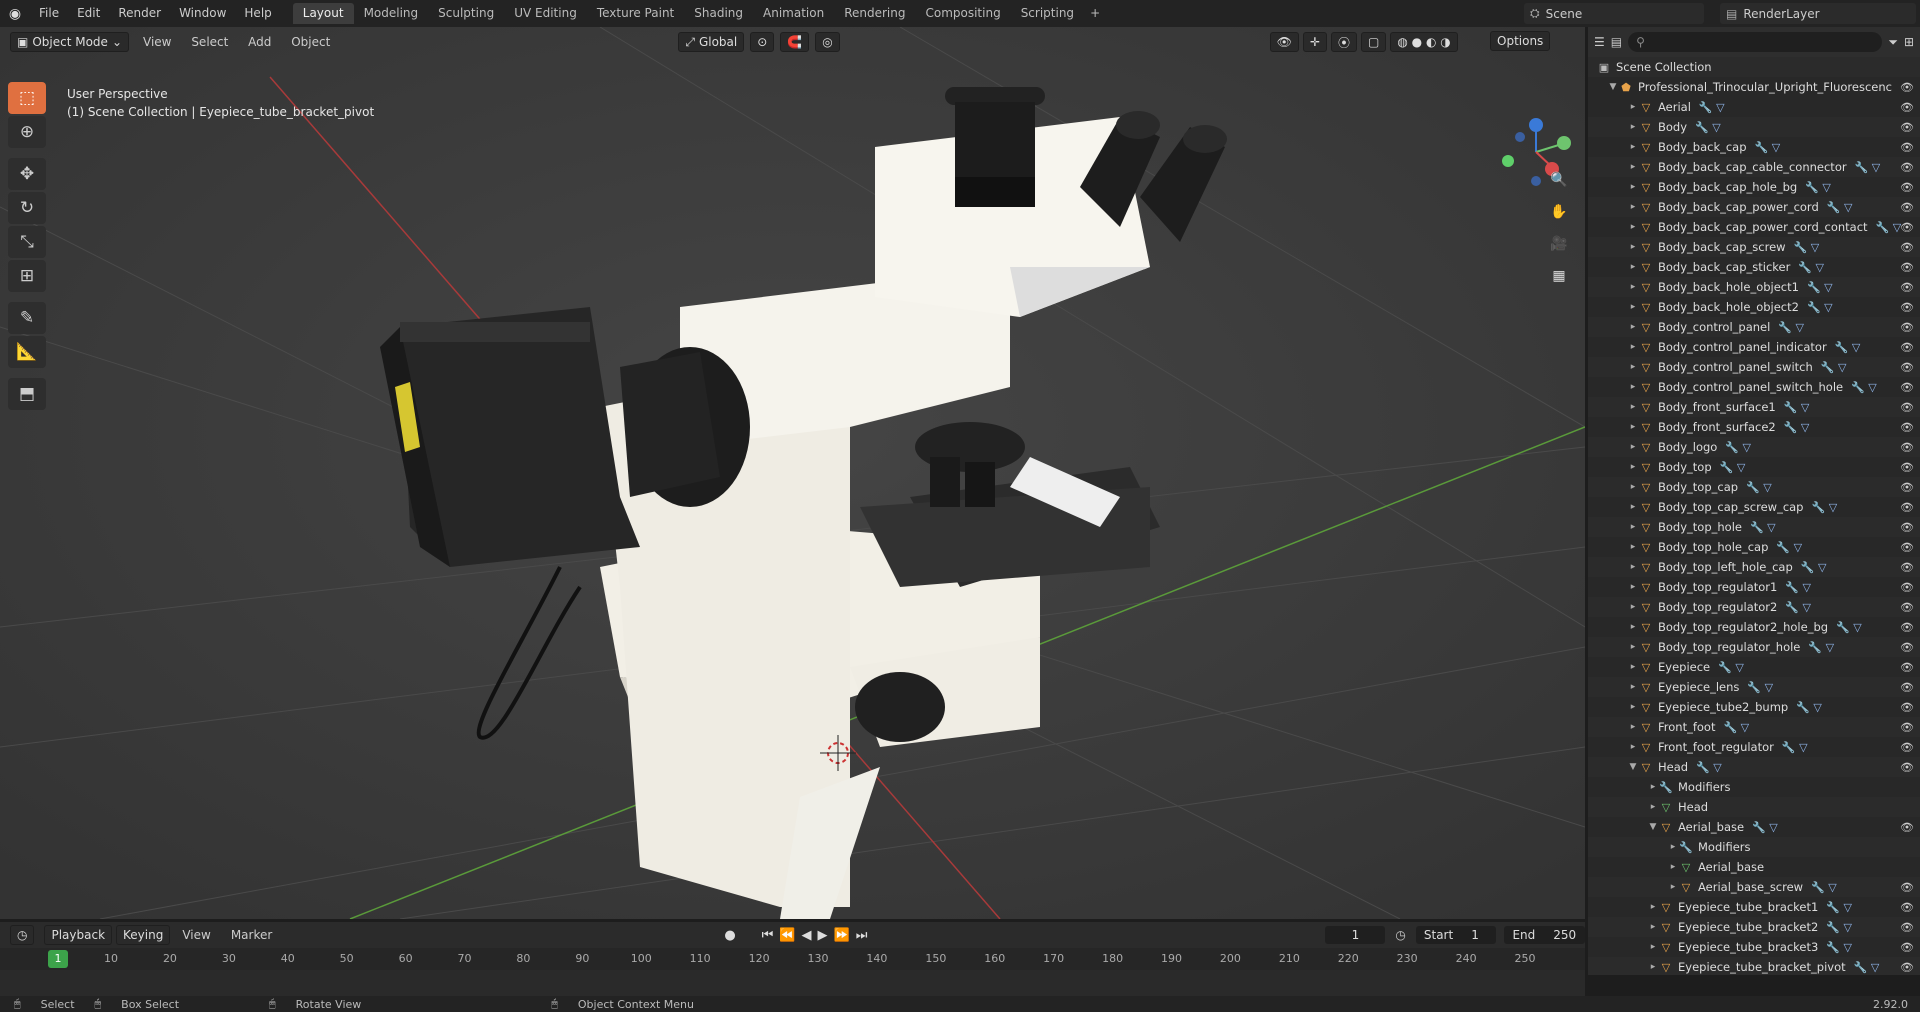 This screenshot has height=1012, width=1920. What do you see at coordinates (1754, 447) in the screenshot?
I see `outliner-item: ▸ ▽ Body_logo 🔧 ▽ 👁` at bounding box center [1754, 447].